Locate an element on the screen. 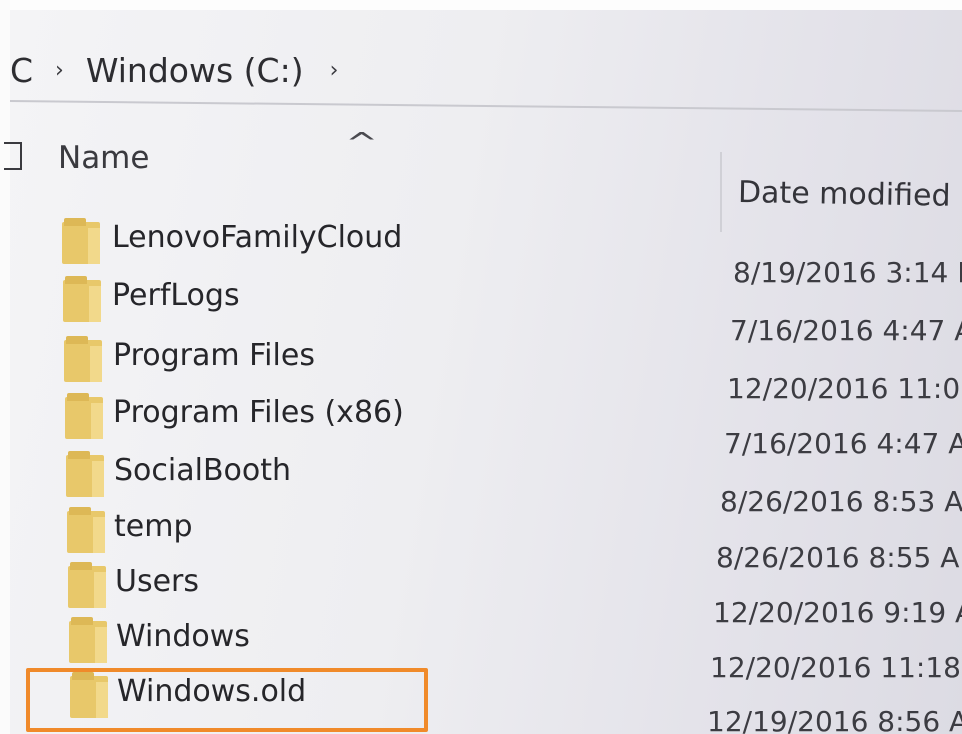 The image size is (962, 734). select-all-checkbox is located at coordinates (13, 156).